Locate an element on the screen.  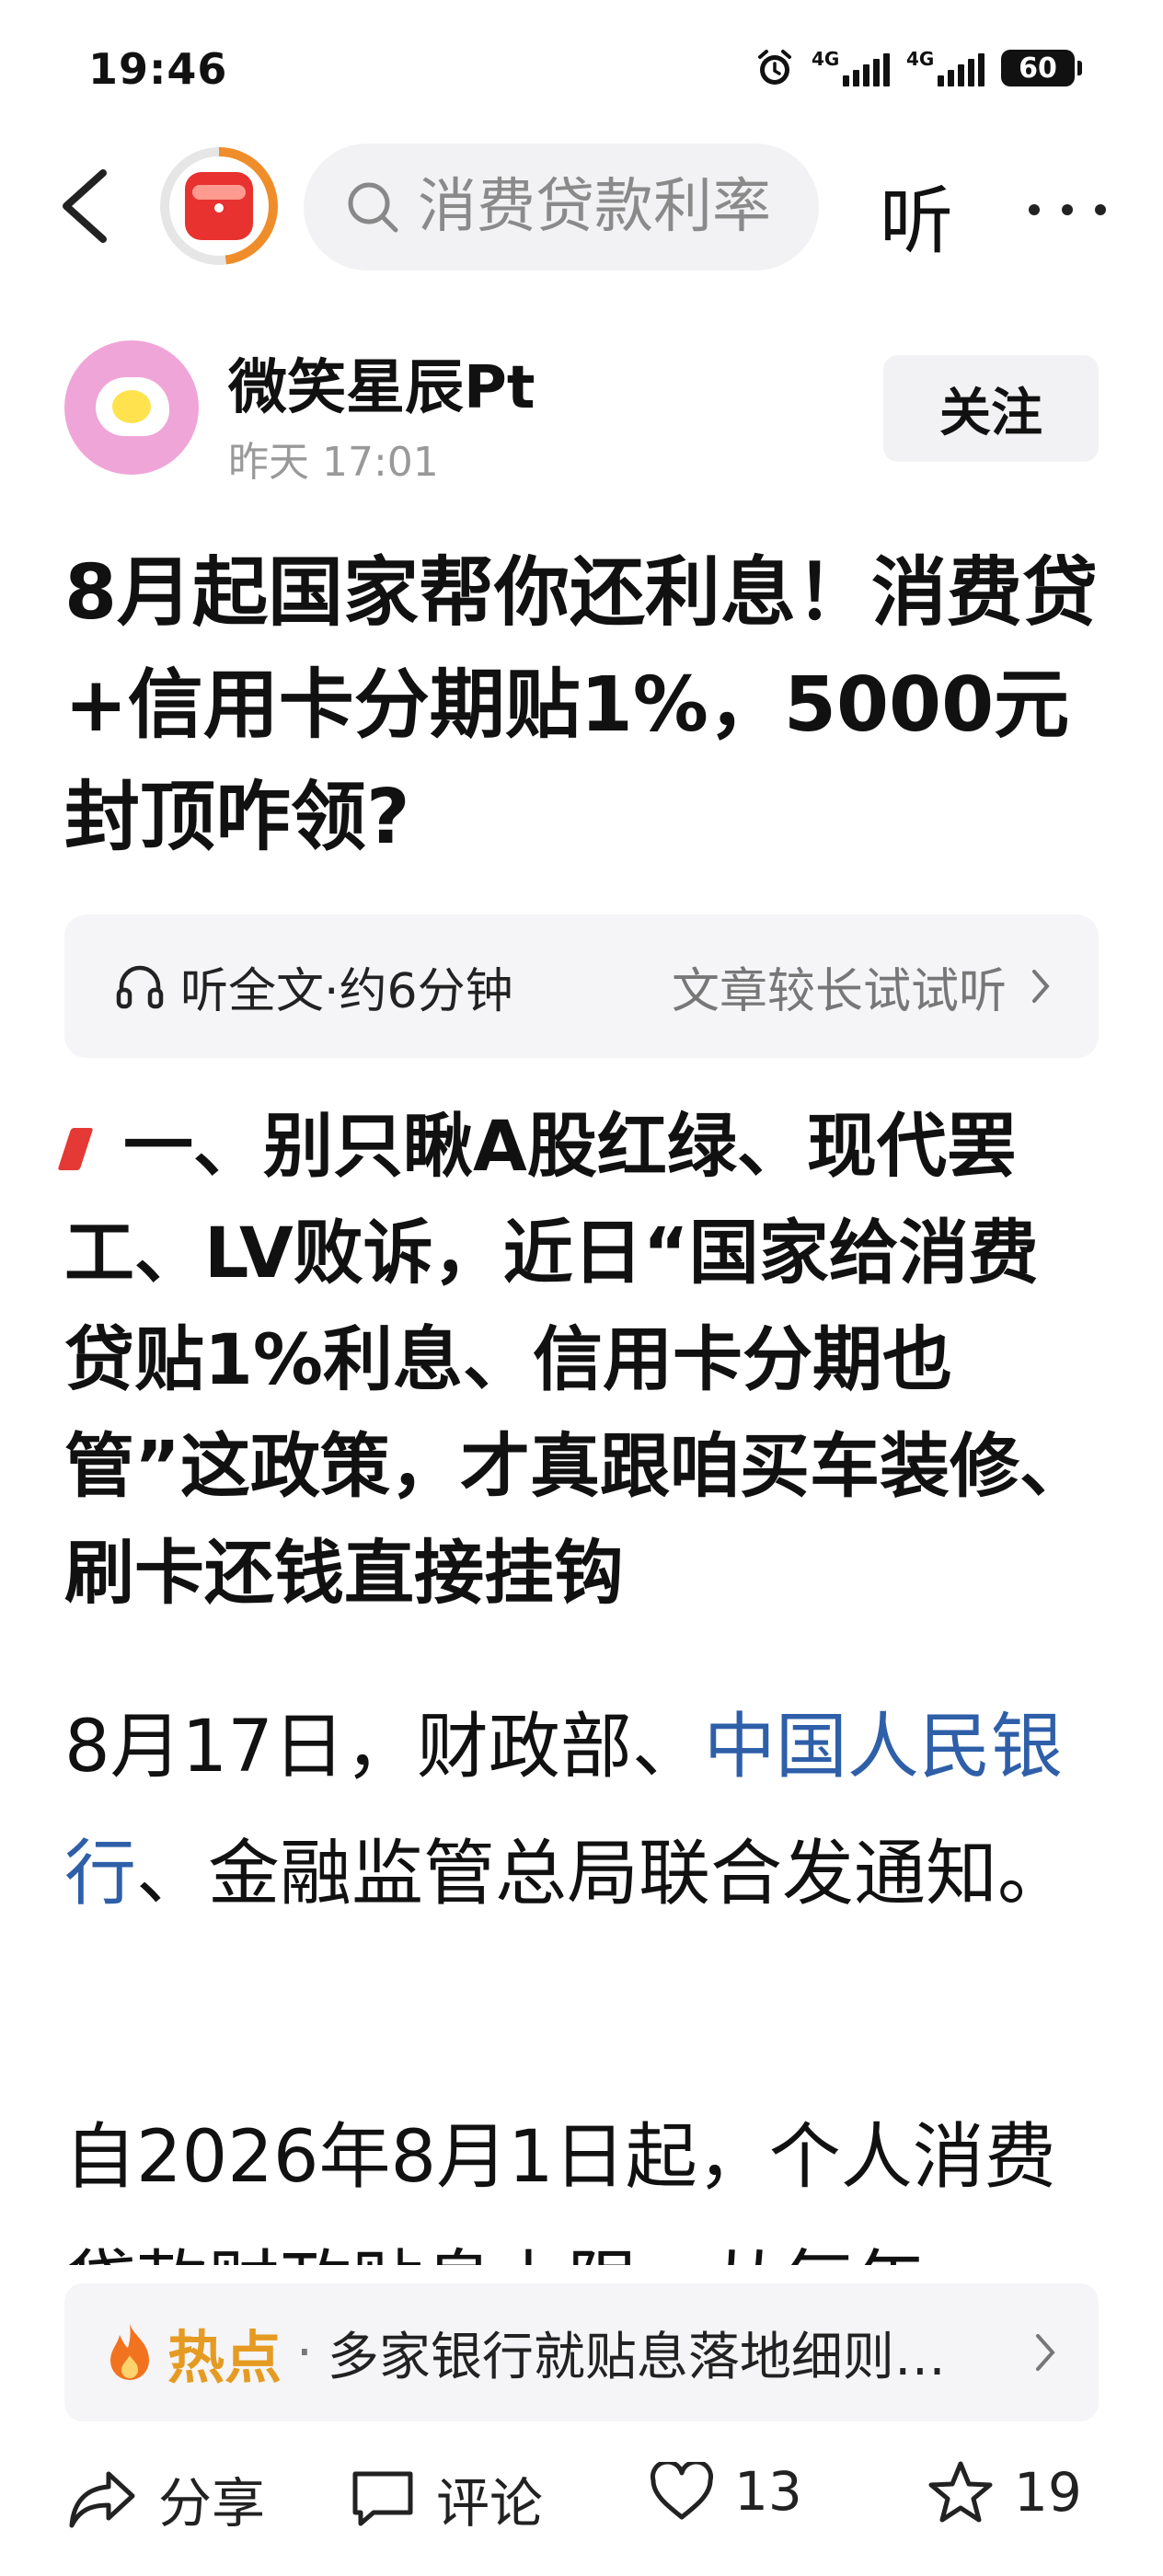
listen-label: 听全文·约6分钟 is located at coordinates (347, 991).